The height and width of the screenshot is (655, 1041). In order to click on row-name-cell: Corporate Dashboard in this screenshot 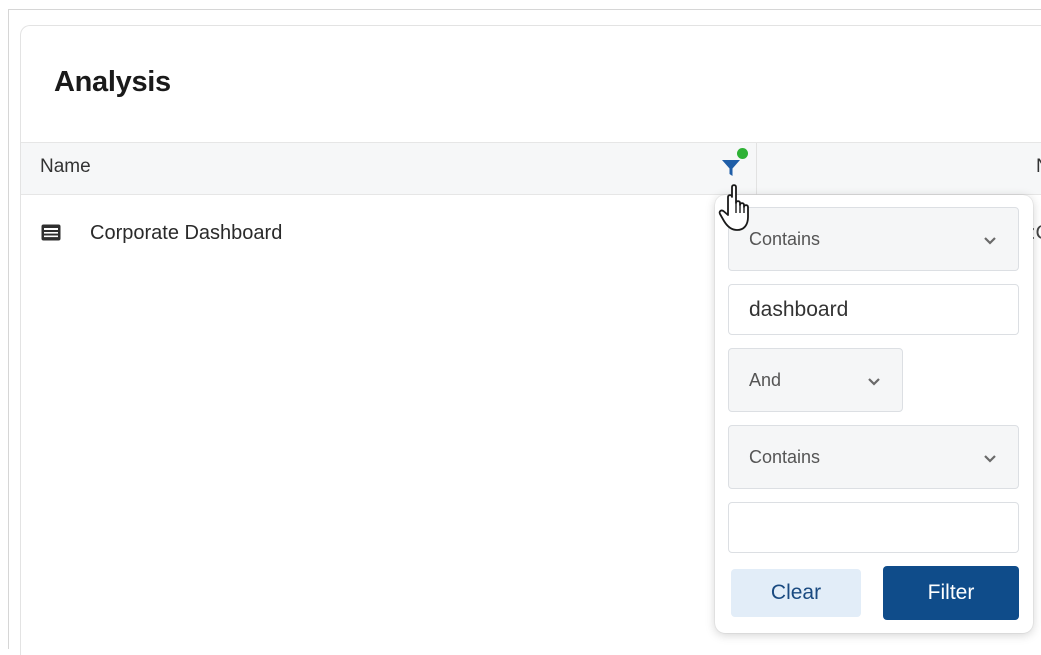, I will do `click(186, 233)`.